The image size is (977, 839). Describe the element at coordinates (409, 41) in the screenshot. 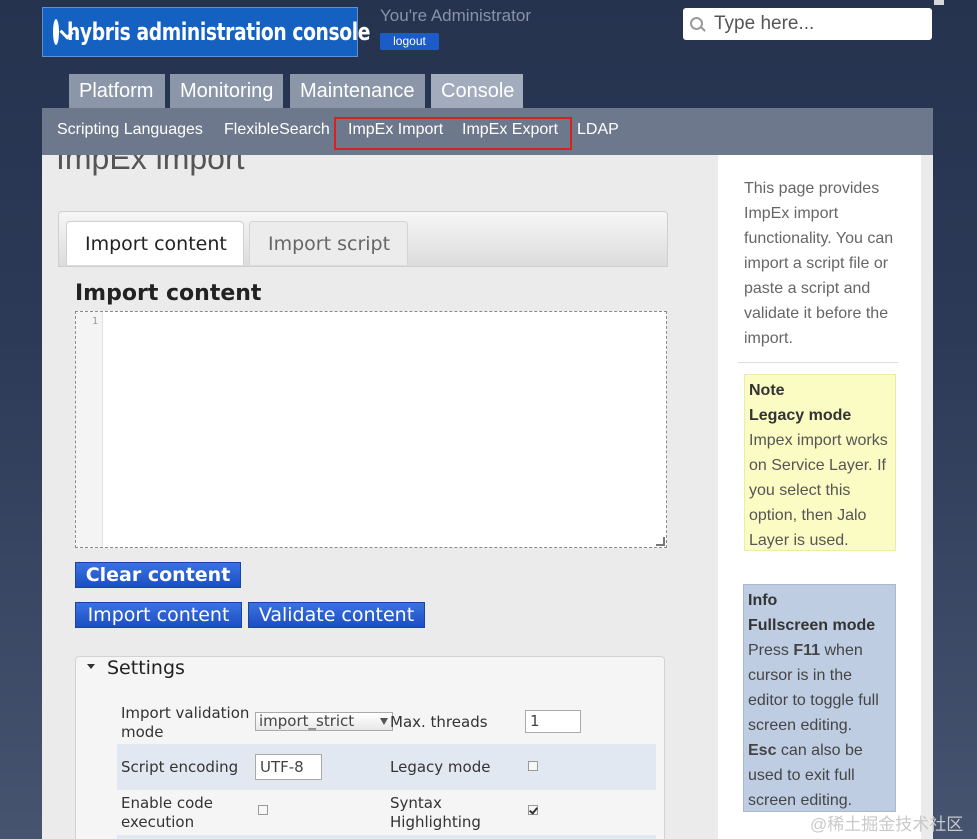

I see `logout-button: logout` at that location.